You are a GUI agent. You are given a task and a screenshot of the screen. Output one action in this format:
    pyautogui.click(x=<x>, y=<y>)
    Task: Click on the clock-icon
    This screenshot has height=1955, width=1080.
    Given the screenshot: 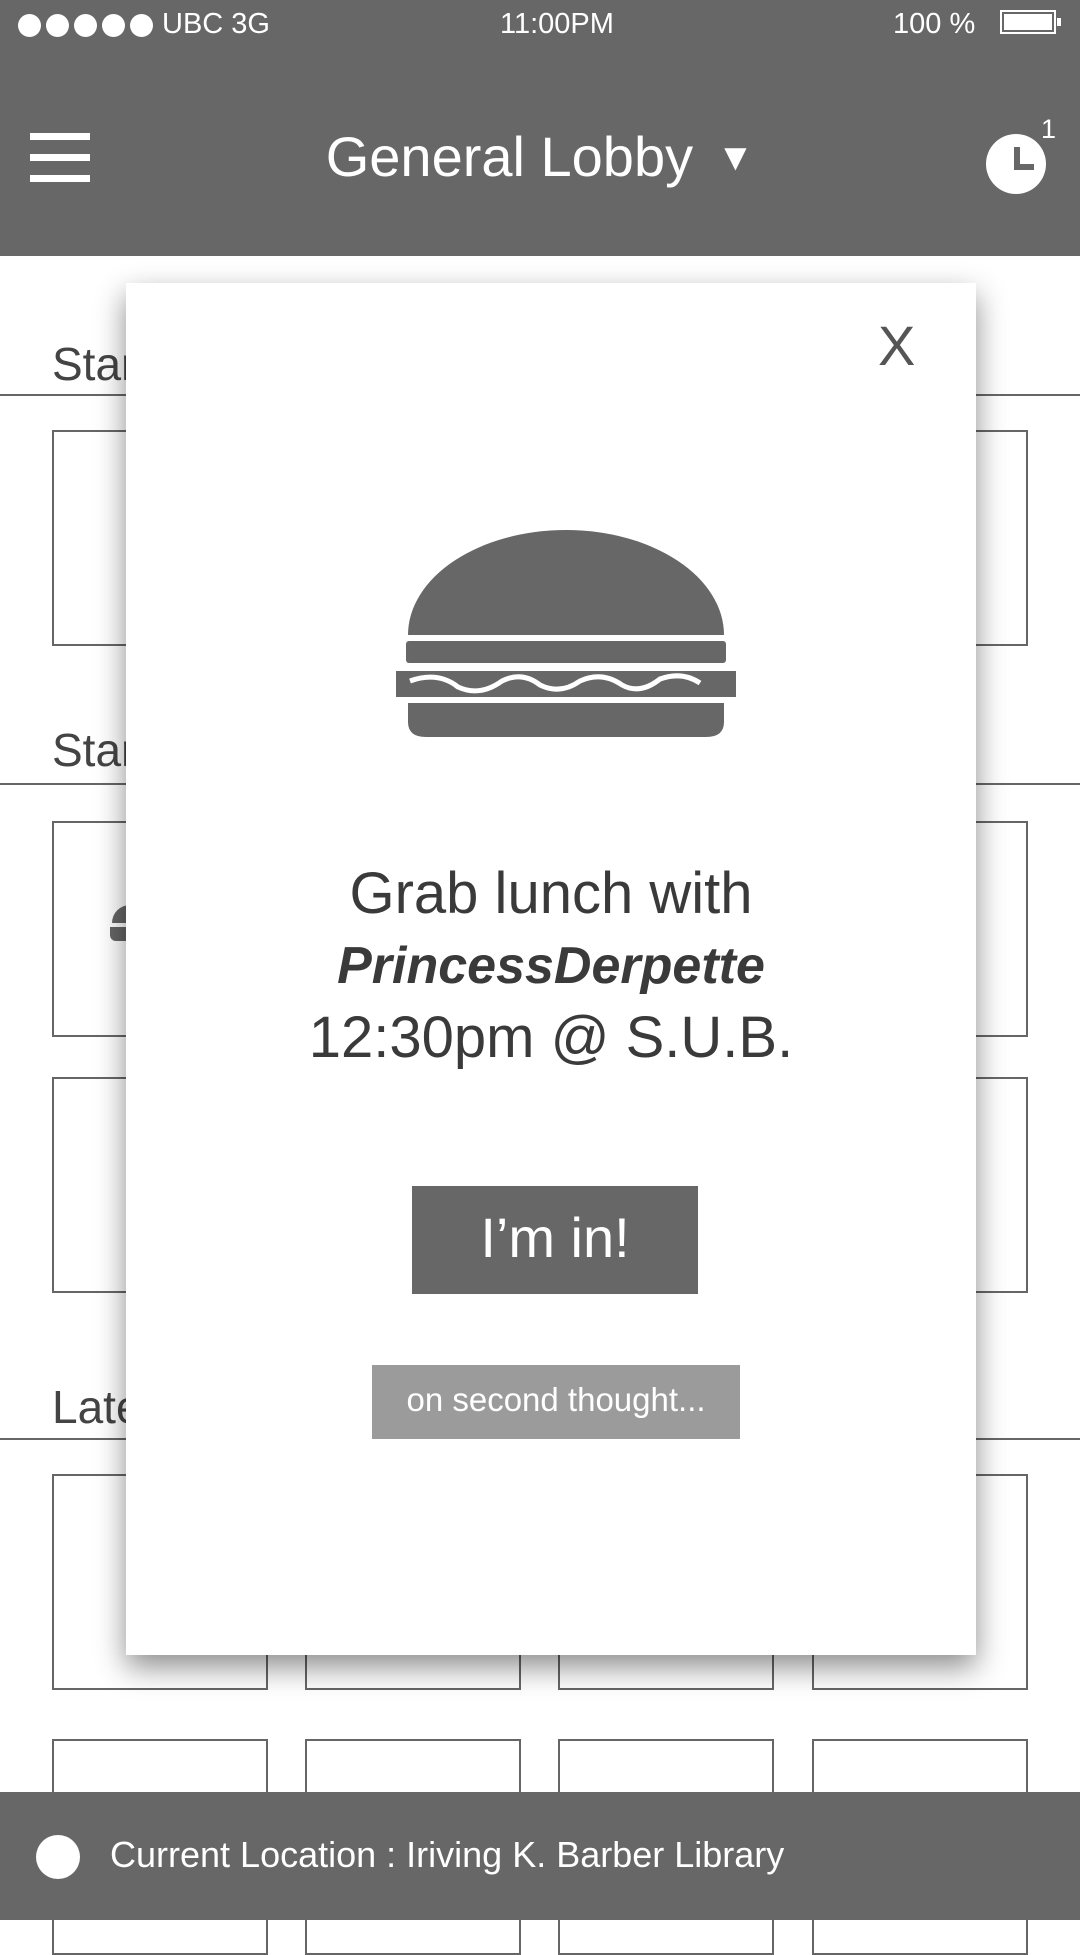 What is the action you would take?
    pyautogui.click(x=1016, y=164)
    